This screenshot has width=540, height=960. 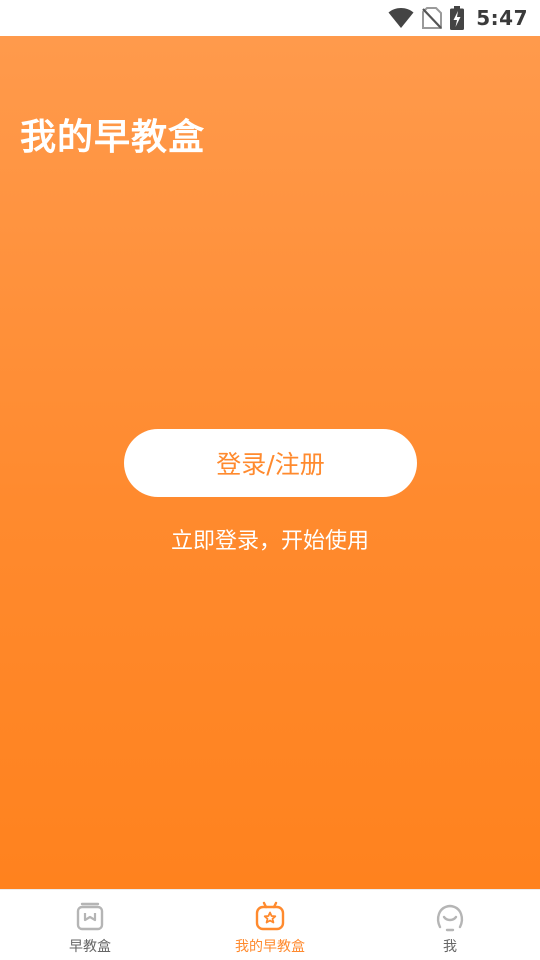 What do you see at coordinates (450, 917) in the screenshot?
I see `face-icon` at bounding box center [450, 917].